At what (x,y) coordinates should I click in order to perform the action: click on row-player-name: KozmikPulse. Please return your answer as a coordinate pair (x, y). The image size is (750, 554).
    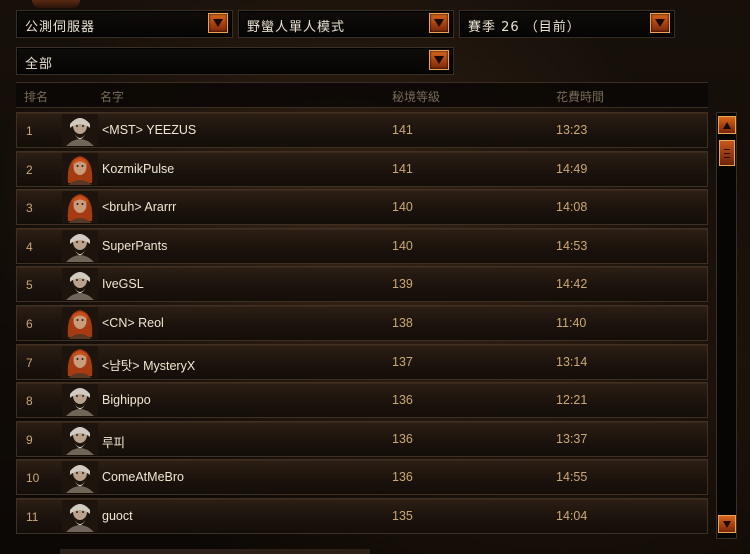
    Looking at the image, I should click on (138, 169).